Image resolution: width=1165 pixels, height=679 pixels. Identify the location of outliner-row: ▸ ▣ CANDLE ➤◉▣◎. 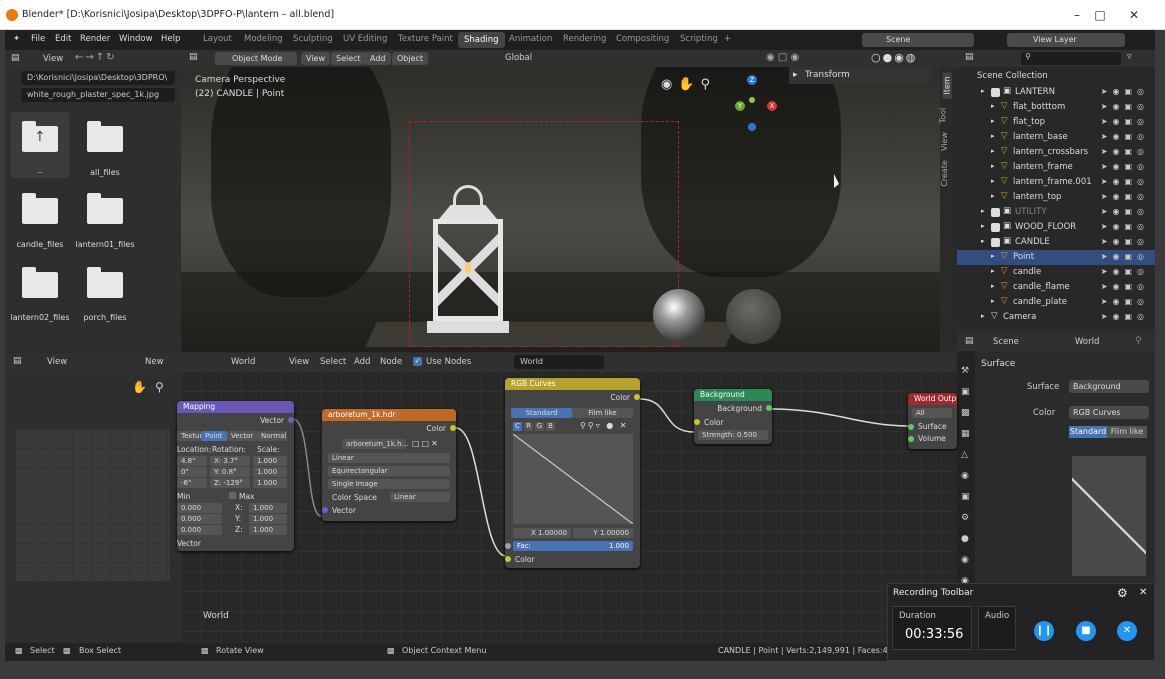
(1056, 242).